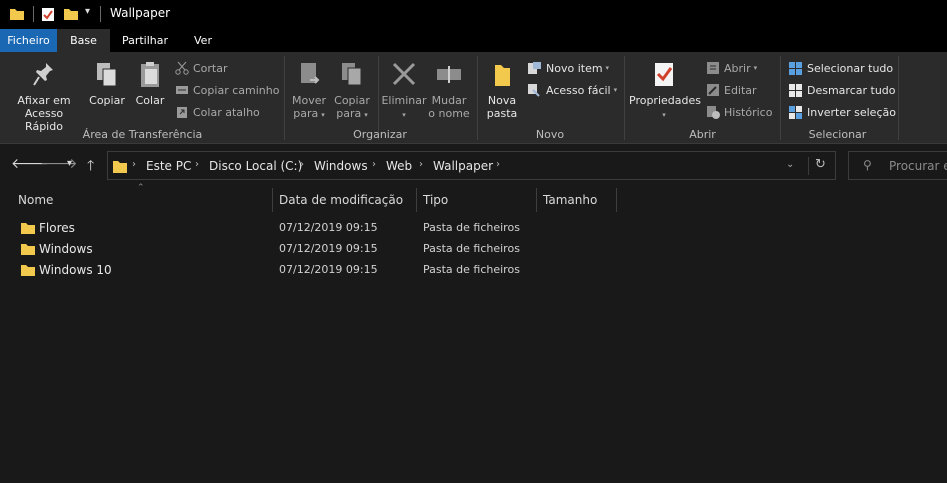 The height and width of the screenshot is (483, 947). Describe the element at coordinates (570, 200) in the screenshot. I see `column-size: Tamanho` at that location.